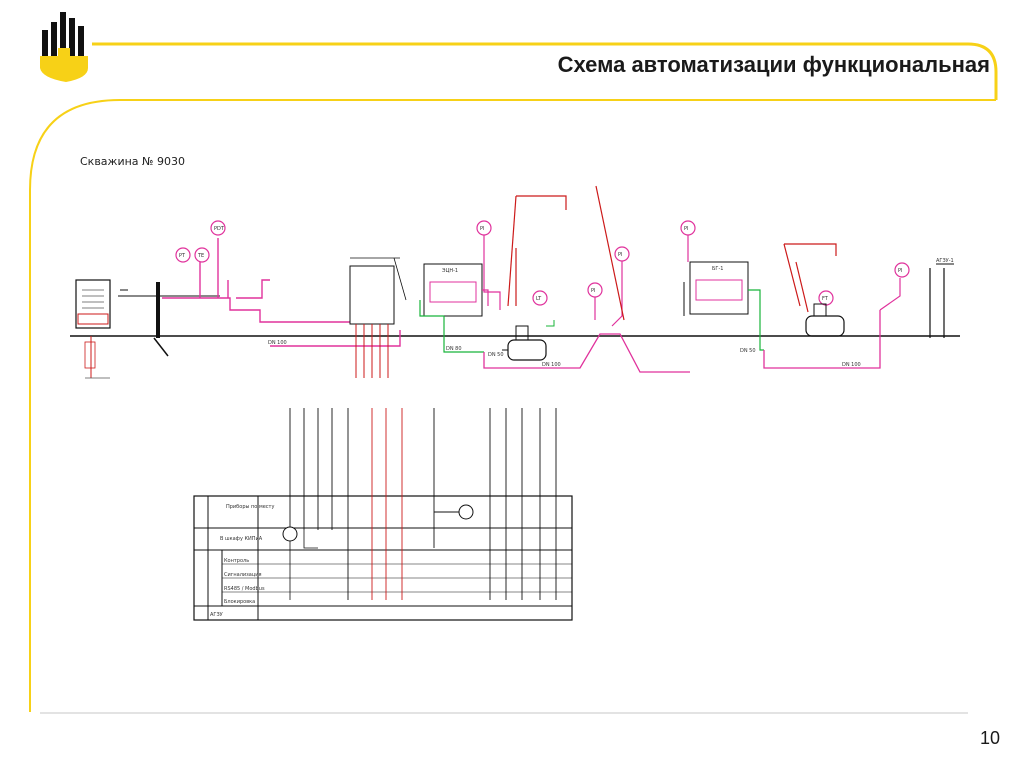  I want to click on dn-label: DN 80, so click(454, 349).